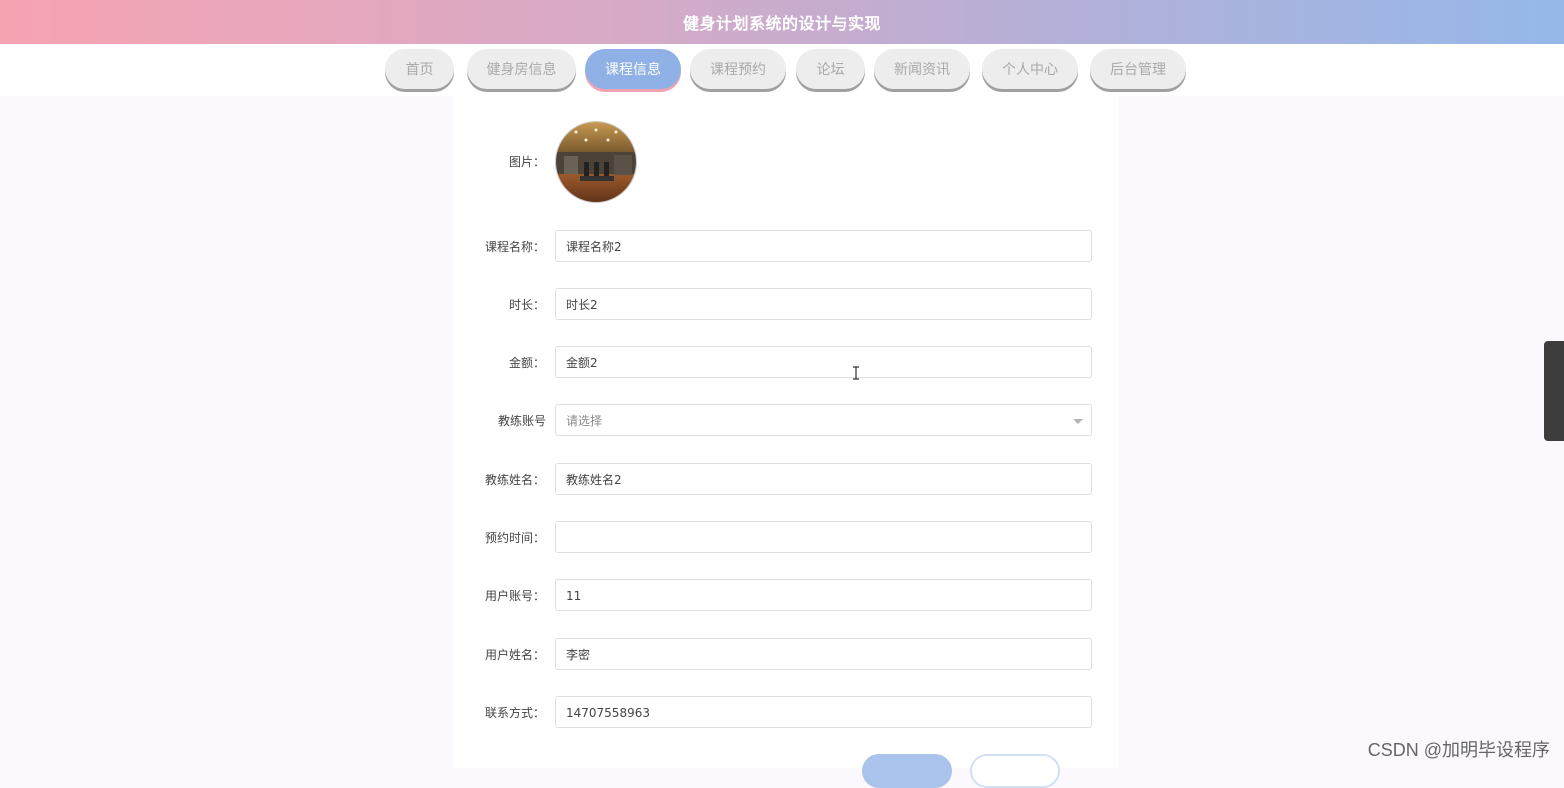 This screenshot has width=1564, height=788. I want to click on duration-row: 时长： 时长2, so click(786, 305).